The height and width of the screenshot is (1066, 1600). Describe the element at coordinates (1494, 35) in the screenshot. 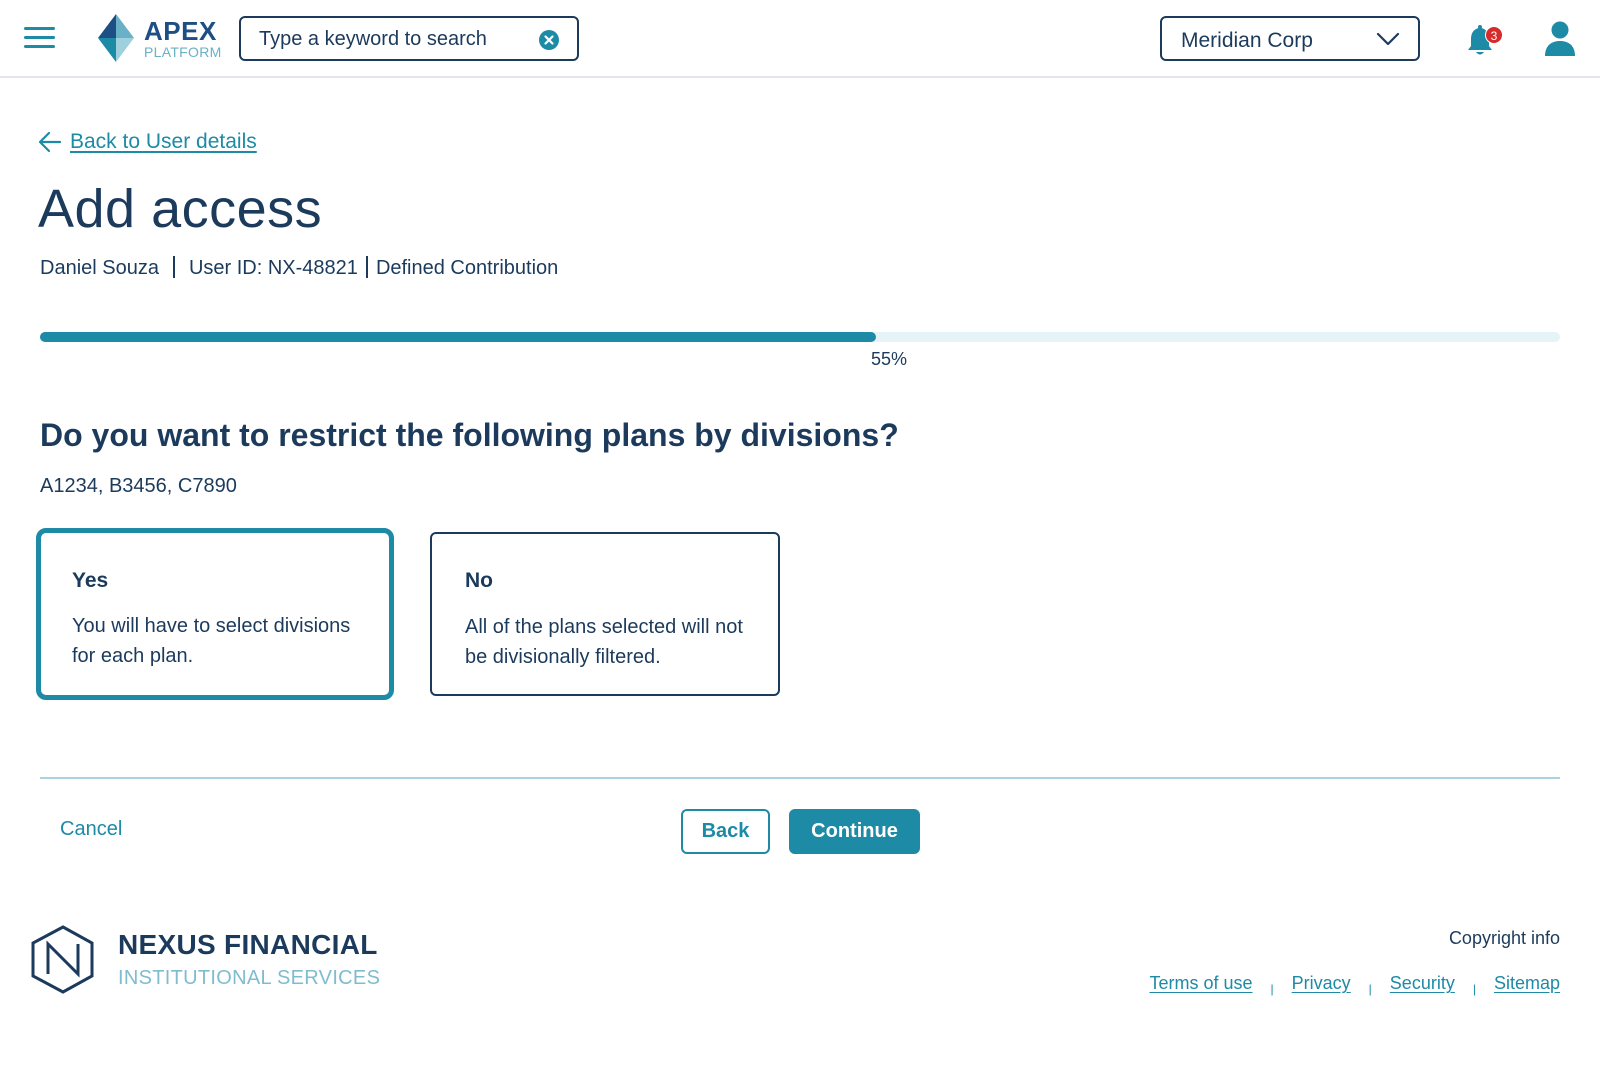

I see `notification-badge: 3` at that location.